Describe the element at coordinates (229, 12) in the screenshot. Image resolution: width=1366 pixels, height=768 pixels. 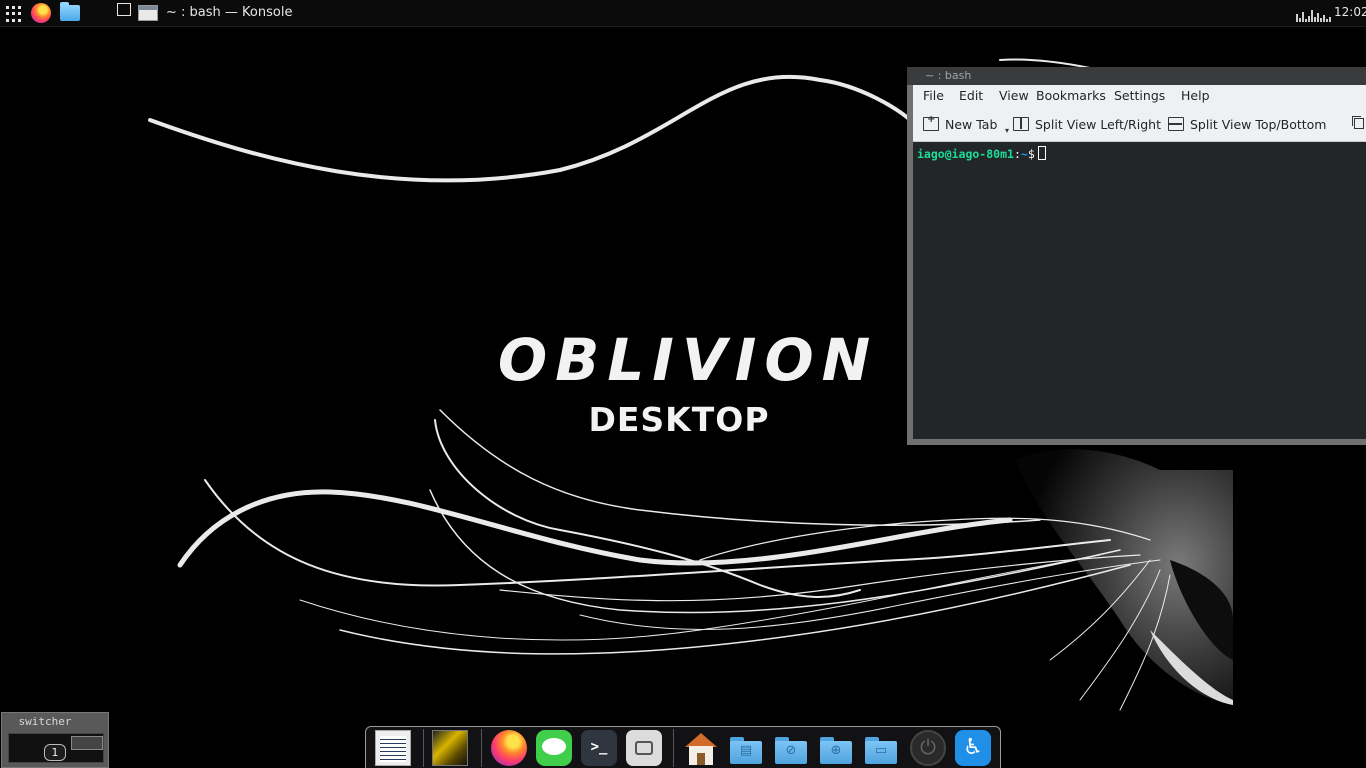
I see `active-window-title: ~ : bash — Konsole` at that location.